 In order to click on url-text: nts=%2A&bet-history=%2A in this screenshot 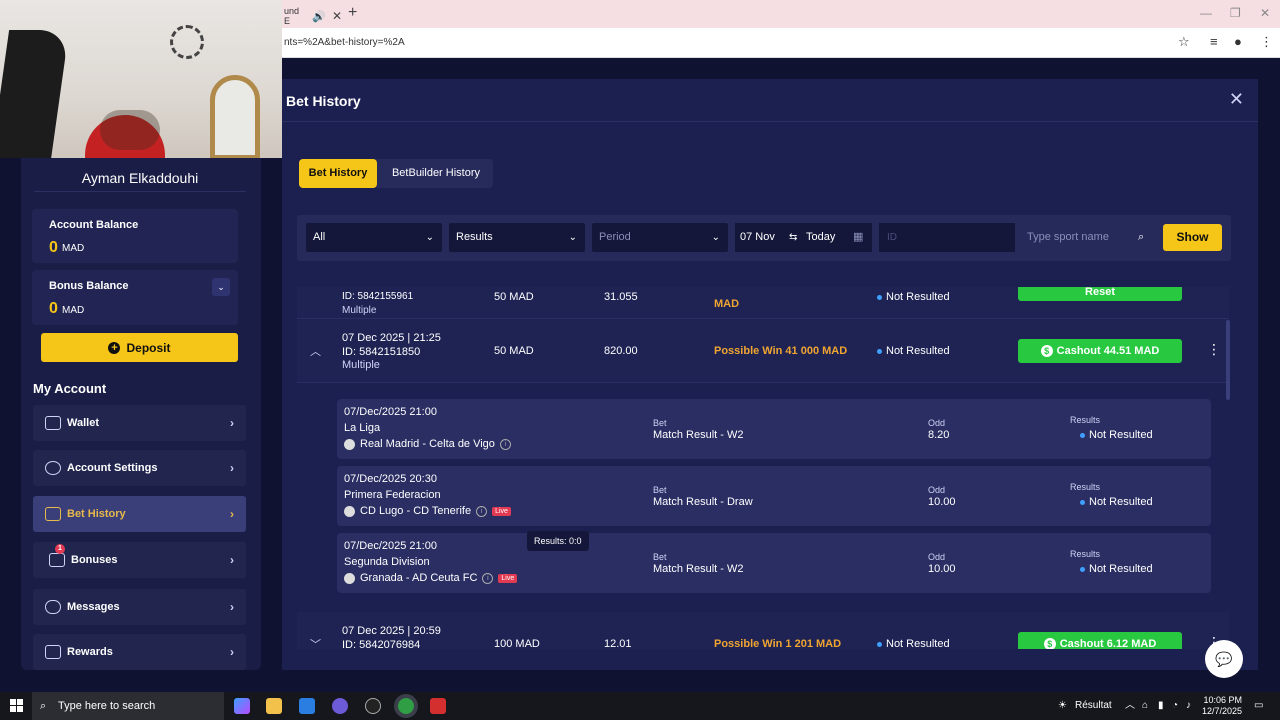, I will do `click(344, 42)`.